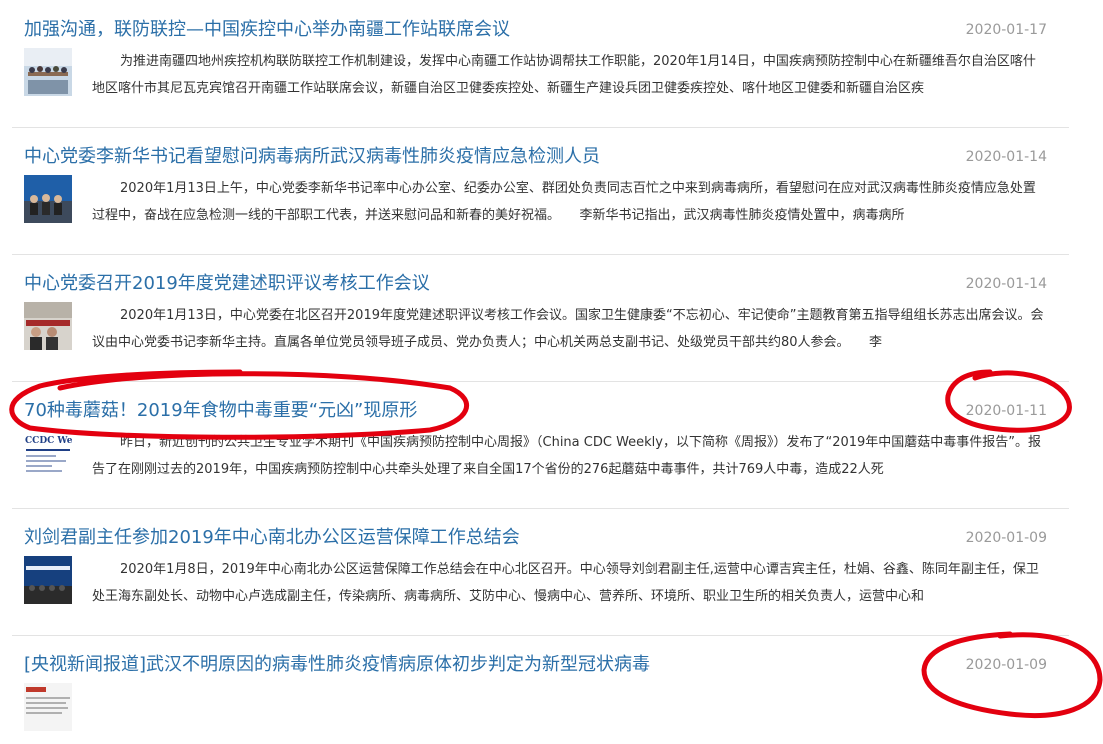 This screenshot has width=1103, height=744. What do you see at coordinates (48, 453) in the screenshot?
I see `news-thumbnail: CCDC Weekly` at bounding box center [48, 453].